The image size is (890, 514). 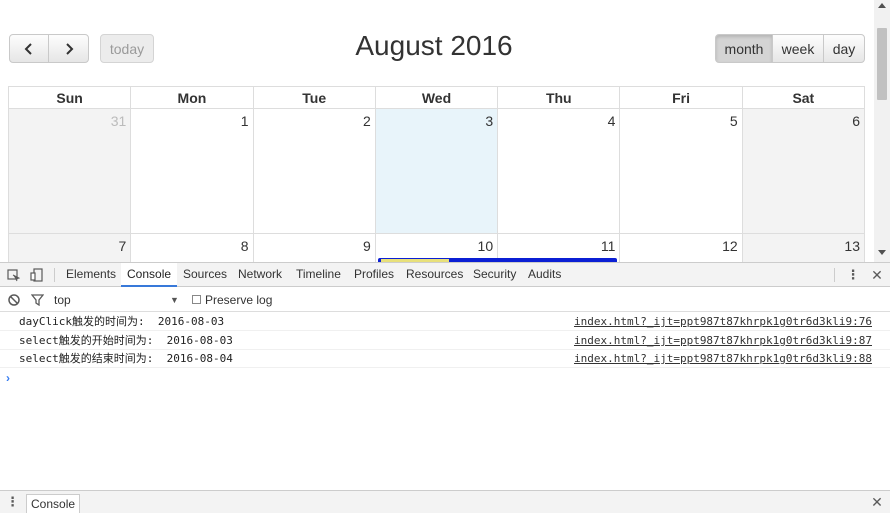 What do you see at coordinates (174, 300) in the screenshot?
I see `dropdown-arrow-icon: ▼` at bounding box center [174, 300].